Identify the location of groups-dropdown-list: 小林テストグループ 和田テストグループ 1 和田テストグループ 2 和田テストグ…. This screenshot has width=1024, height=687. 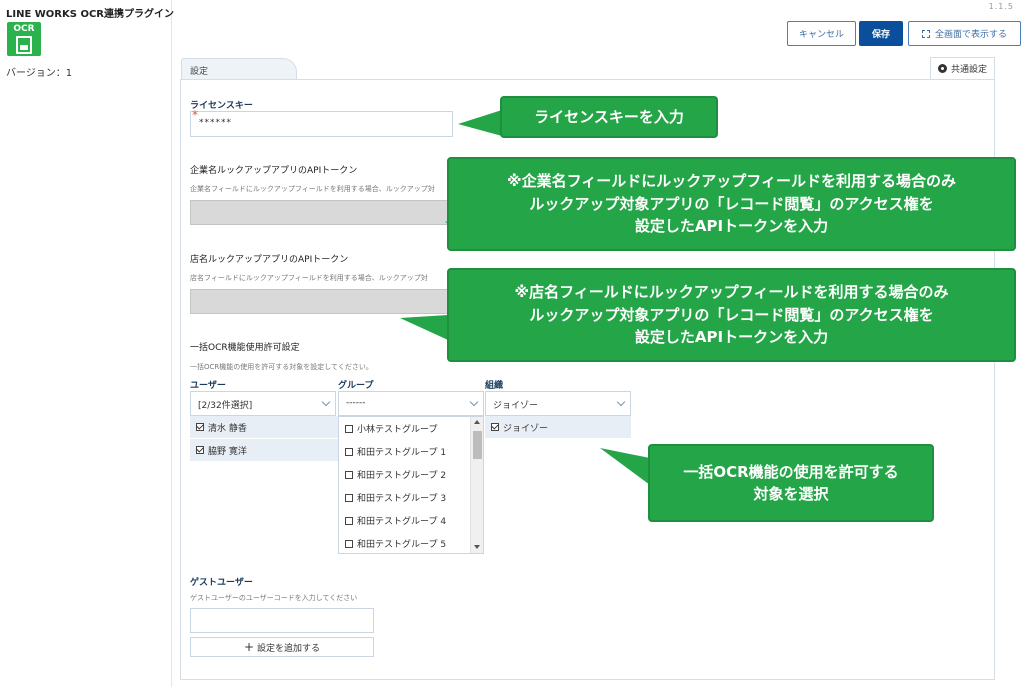
(411, 485).